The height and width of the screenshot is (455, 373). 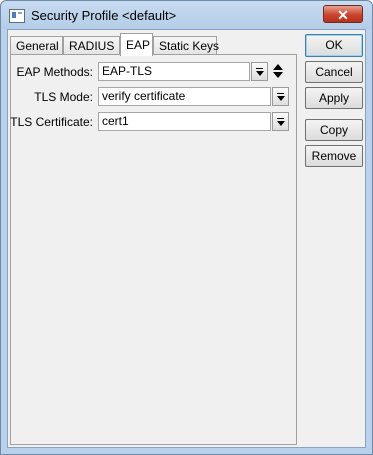 What do you see at coordinates (334, 130) in the screenshot?
I see `copy-button: Copy` at bounding box center [334, 130].